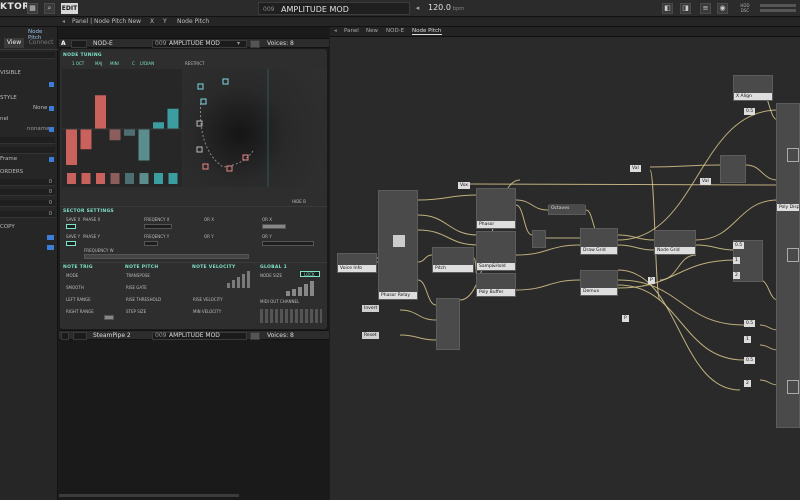 The height and width of the screenshot is (500, 800). What do you see at coordinates (41, 43) in the screenshot?
I see `tab-connect: Connect` at bounding box center [41, 43].